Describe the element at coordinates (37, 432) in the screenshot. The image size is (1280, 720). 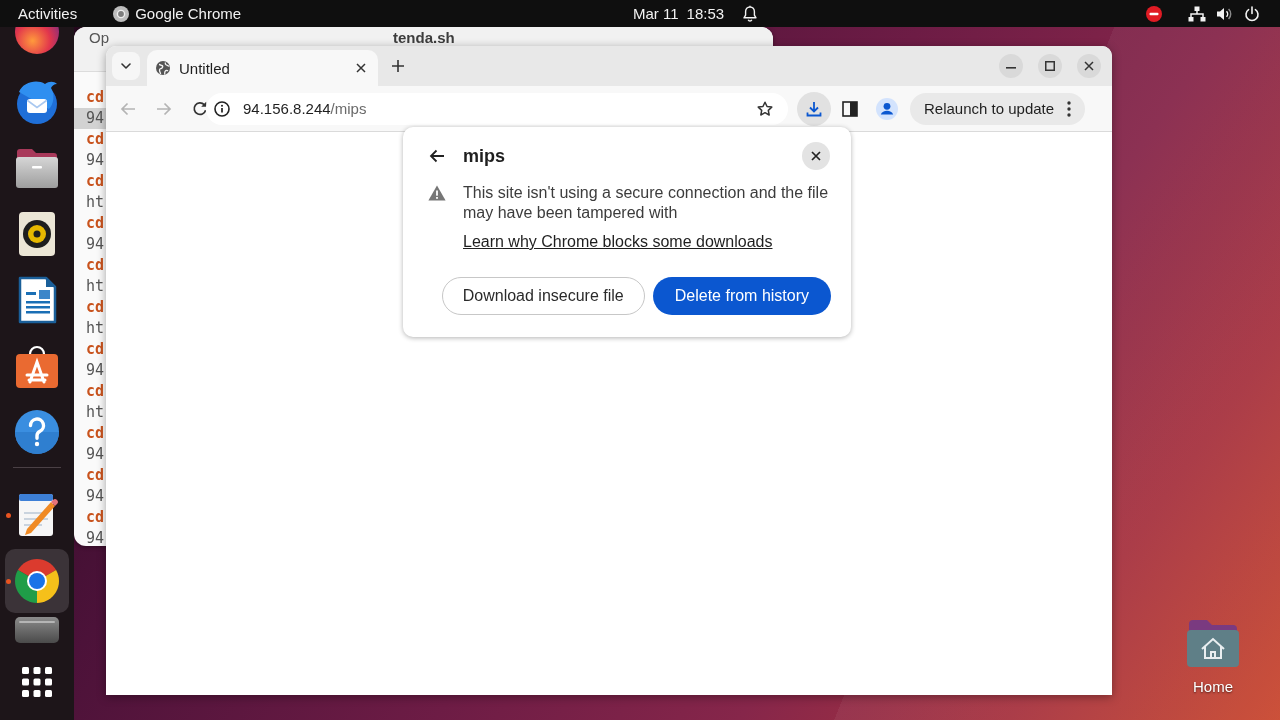
I see `help-icon` at that location.